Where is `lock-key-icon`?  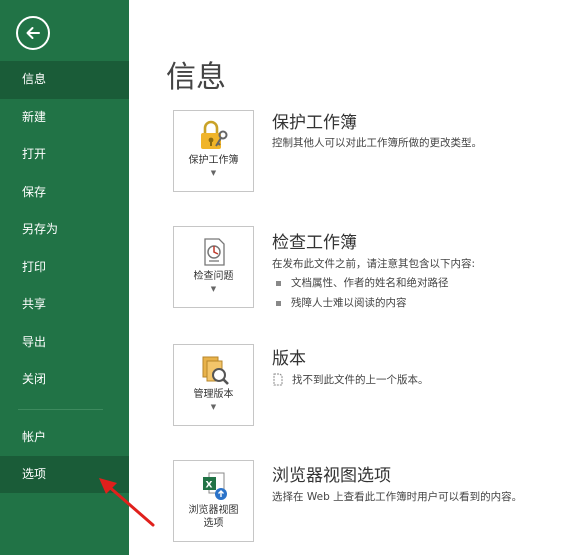 lock-key-icon is located at coordinates (213, 136).